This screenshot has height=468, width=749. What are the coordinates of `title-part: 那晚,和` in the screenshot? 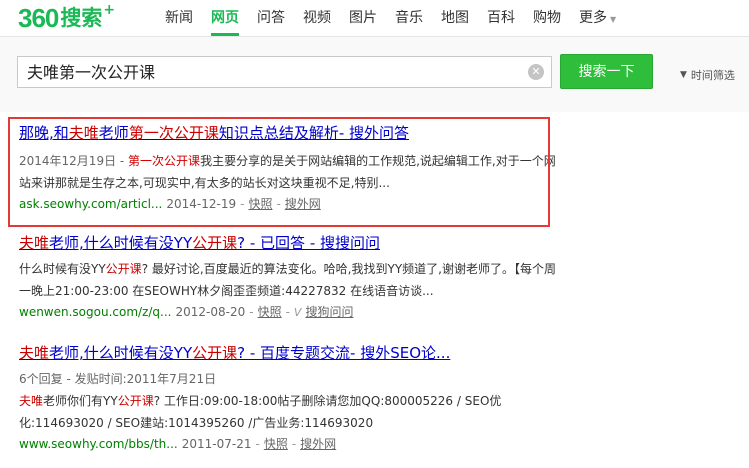 It's located at (44, 133).